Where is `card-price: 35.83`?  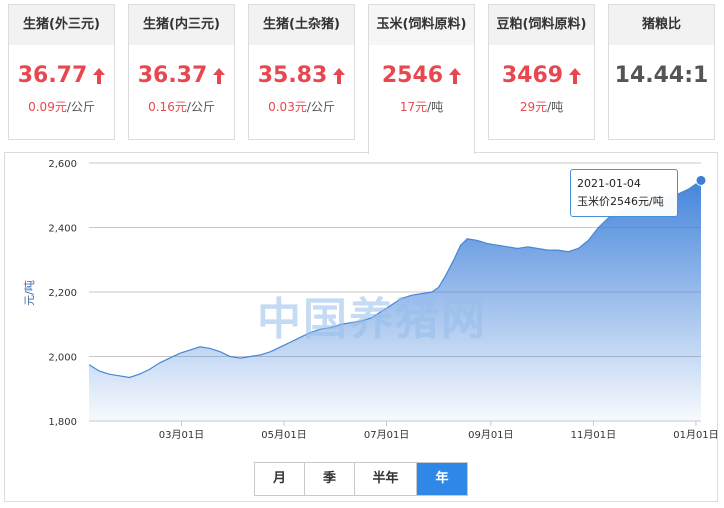 card-price: 35.83 is located at coordinates (301, 76).